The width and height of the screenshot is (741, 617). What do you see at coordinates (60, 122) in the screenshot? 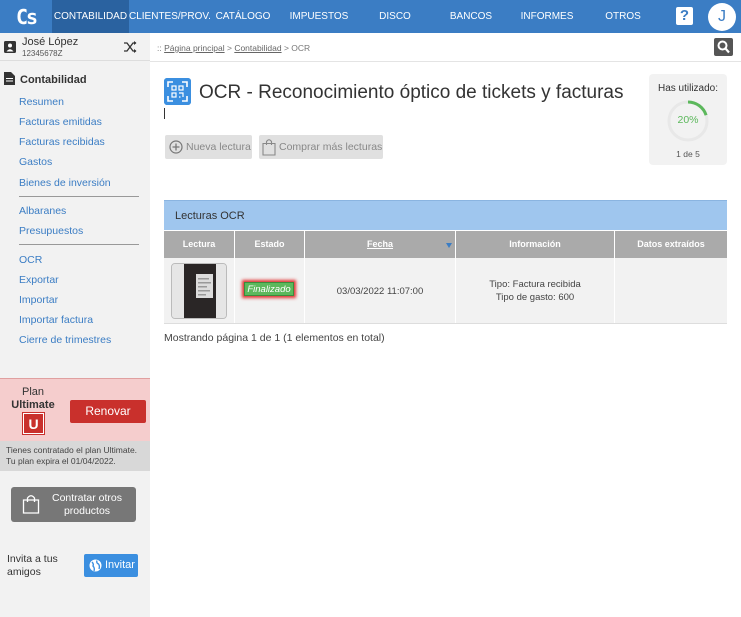
I see `sidebar-item-facturas-emitidas: Facturas emitidas` at bounding box center [60, 122].